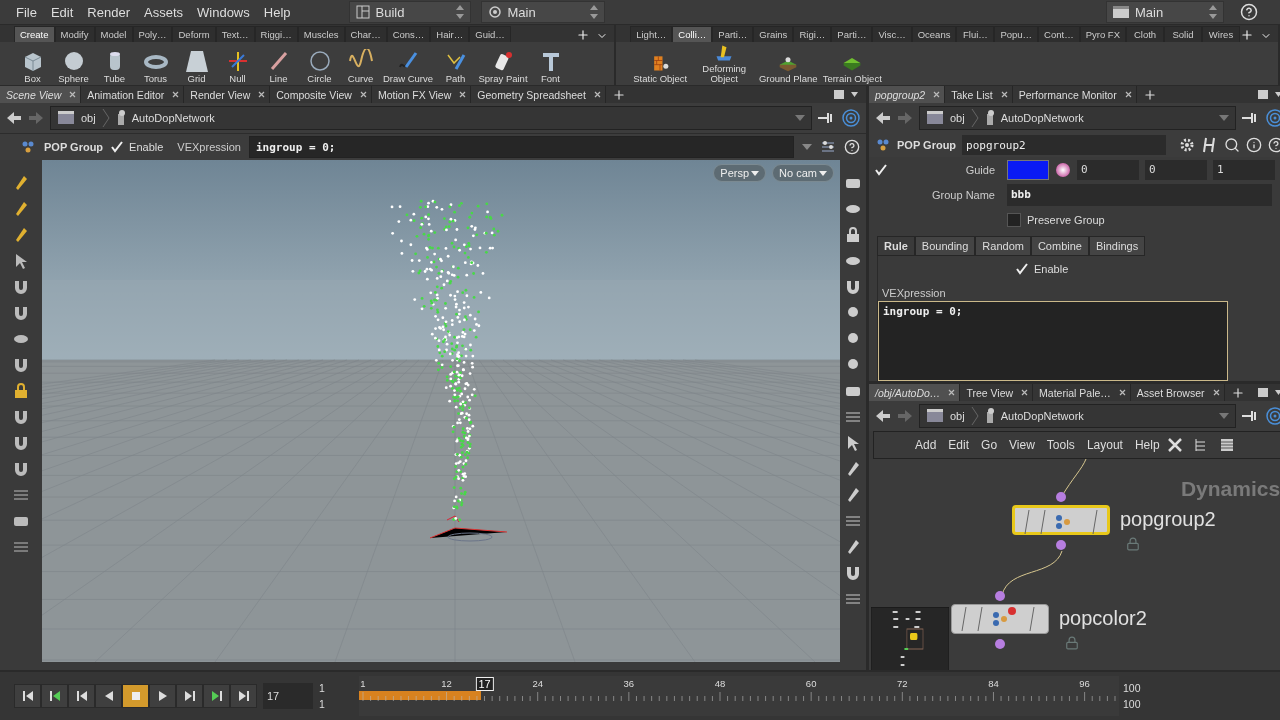  What do you see at coordinates (277, 12) in the screenshot?
I see `menu-item: Help` at bounding box center [277, 12].